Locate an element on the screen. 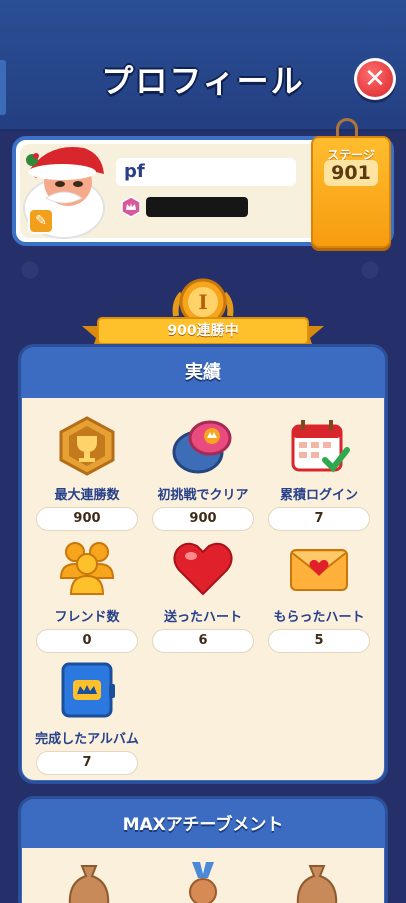  trophy-badge-icon is located at coordinates (87, 446).